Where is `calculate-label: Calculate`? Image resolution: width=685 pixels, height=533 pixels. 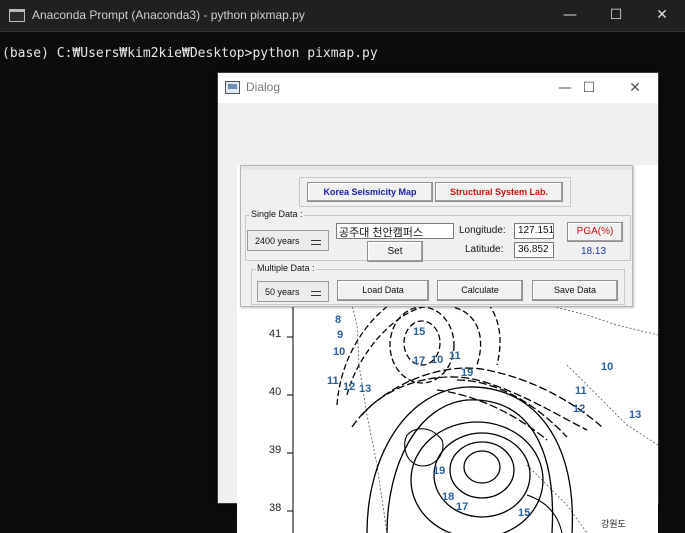
calculate-label: Calculate is located at coordinates (480, 290).